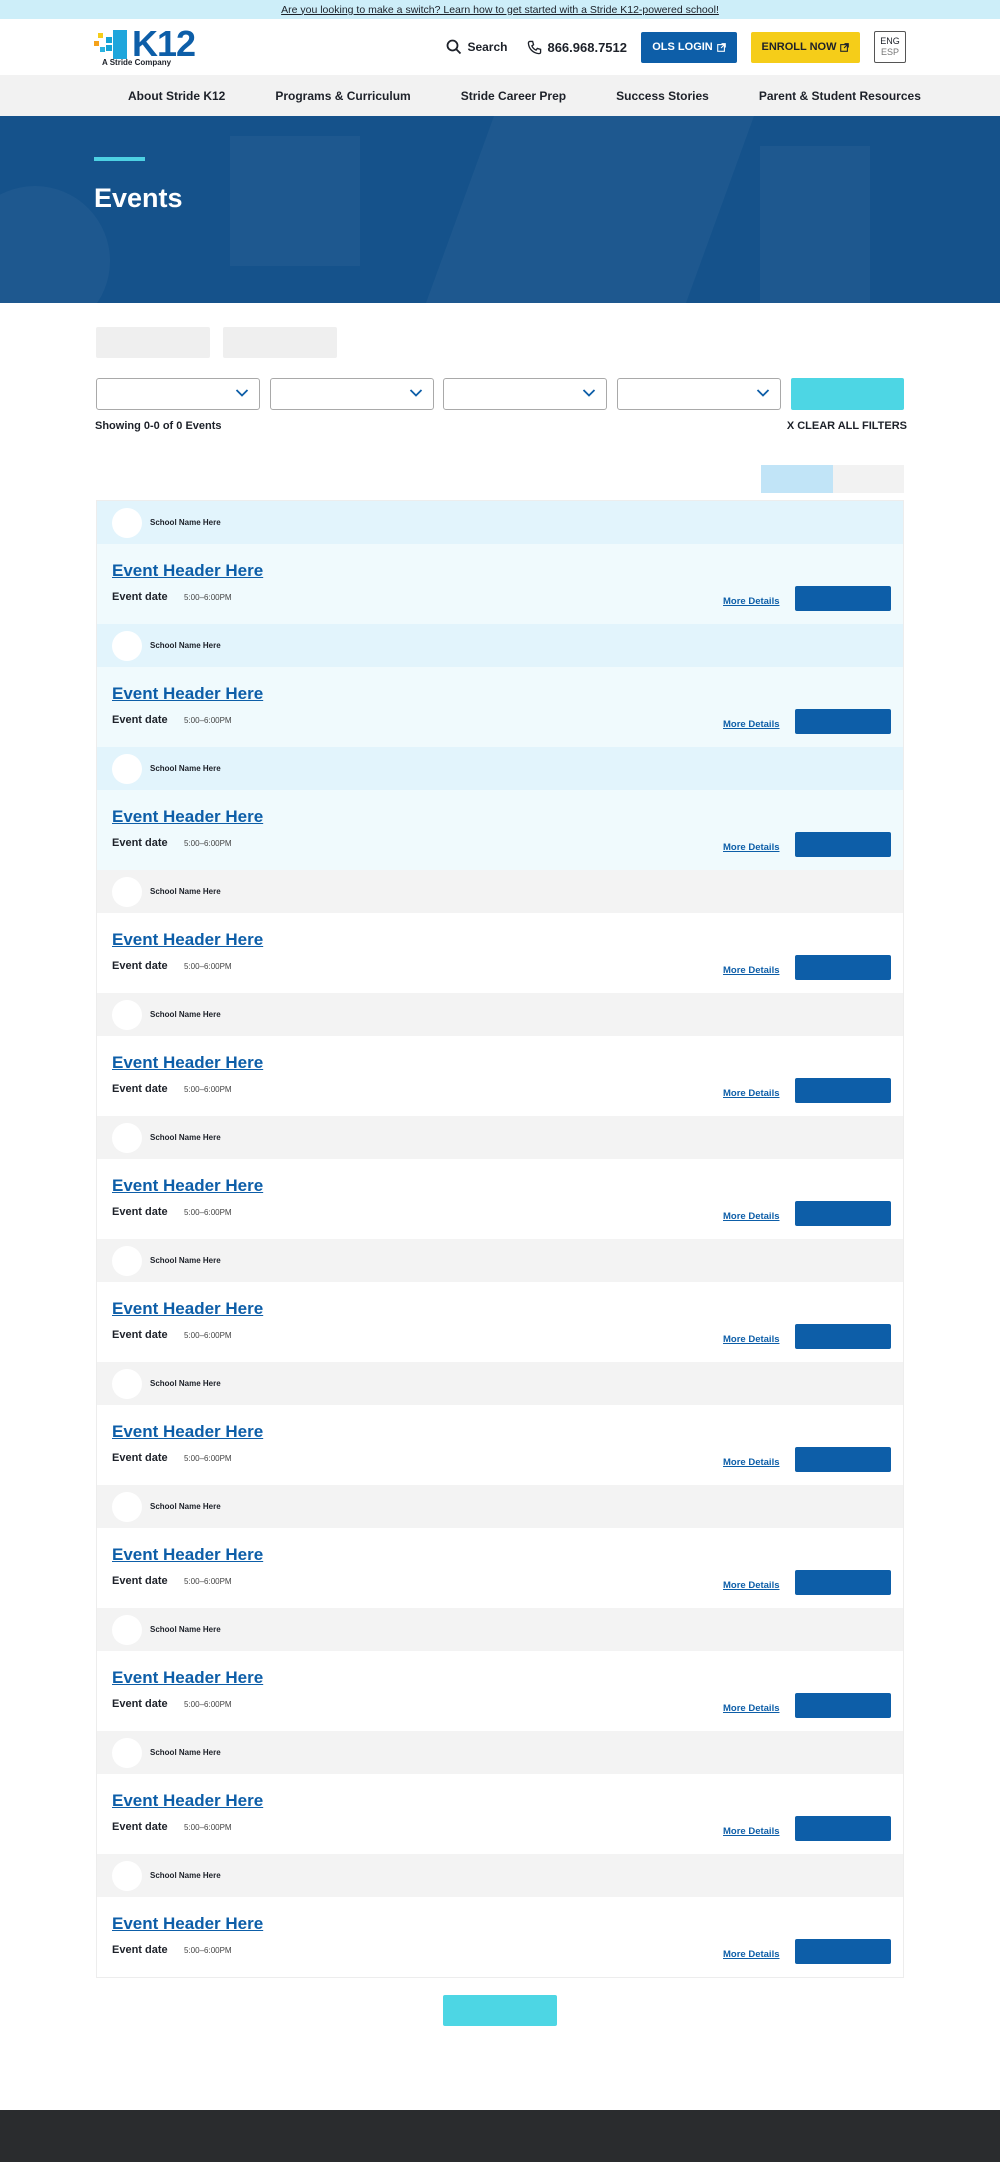 The image size is (1000, 2162). I want to click on ols-login-button: OLS LOGIN, so click(689, 47).